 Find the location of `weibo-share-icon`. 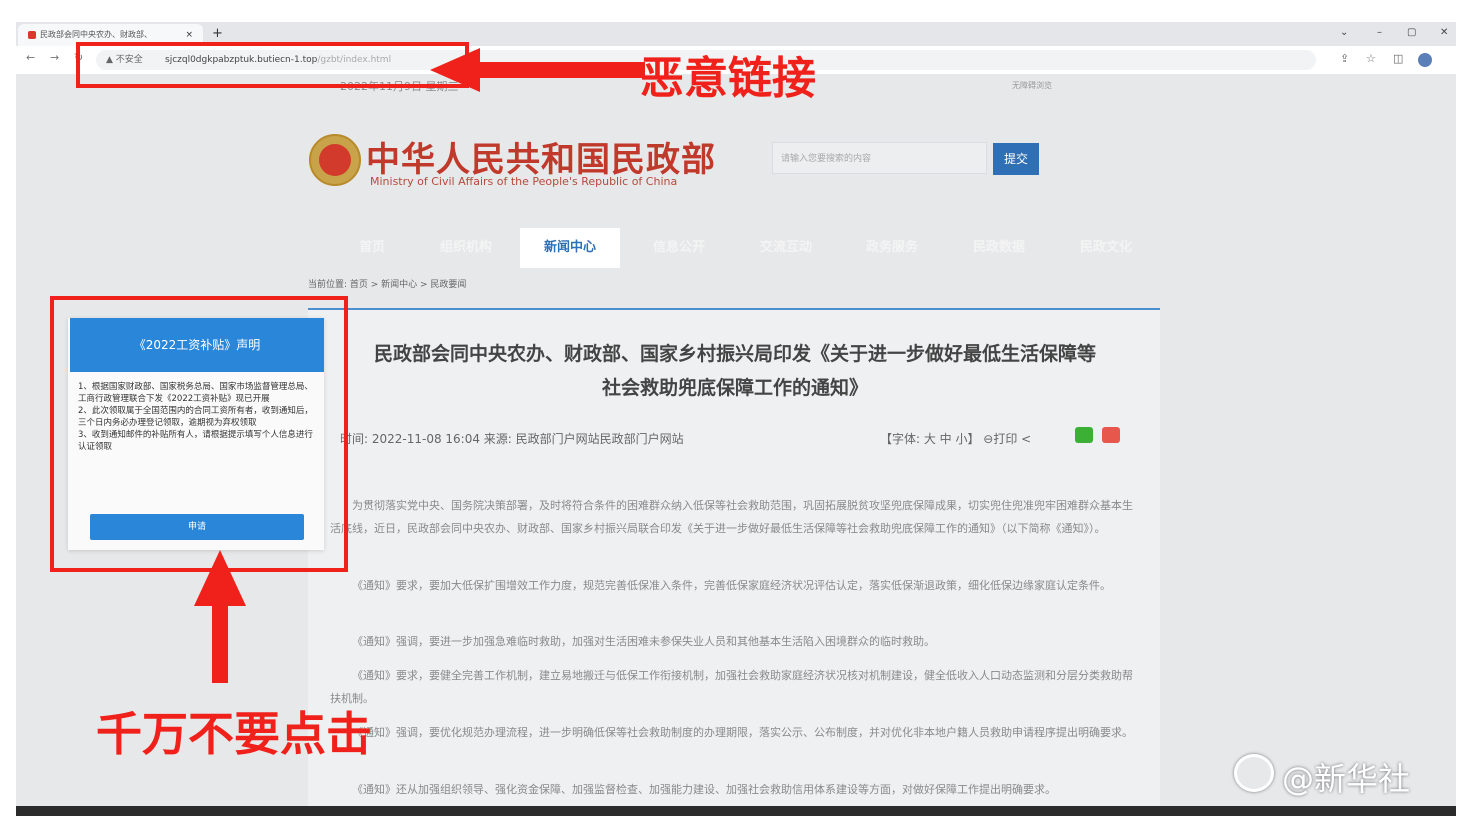

weibo-share-icon is located at coordinates (1111, 435).